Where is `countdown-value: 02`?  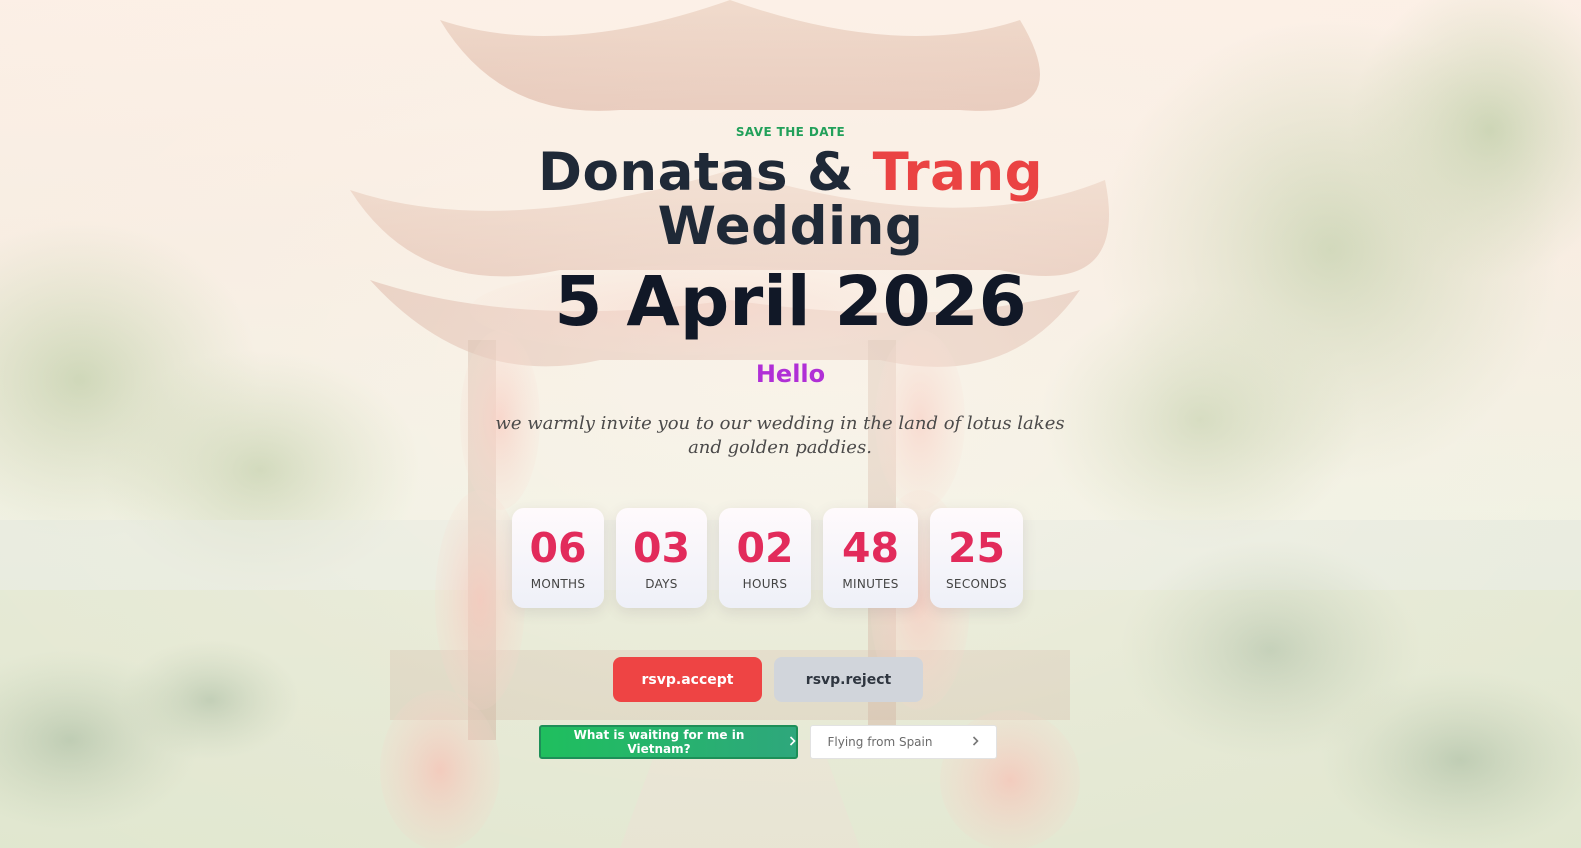 countdown-value: 02 is located at coordinates (765, 548).